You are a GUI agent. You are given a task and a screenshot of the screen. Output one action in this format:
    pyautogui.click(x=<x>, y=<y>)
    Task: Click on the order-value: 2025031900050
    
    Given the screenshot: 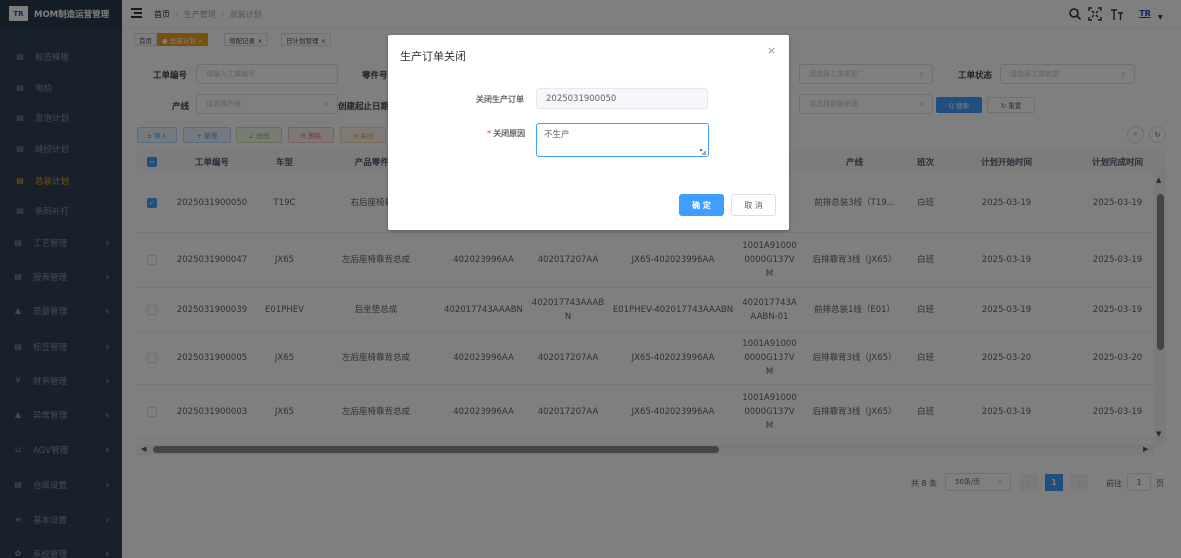 What is the action you would take?
    pyautogui.click(x=581, y=98)
    